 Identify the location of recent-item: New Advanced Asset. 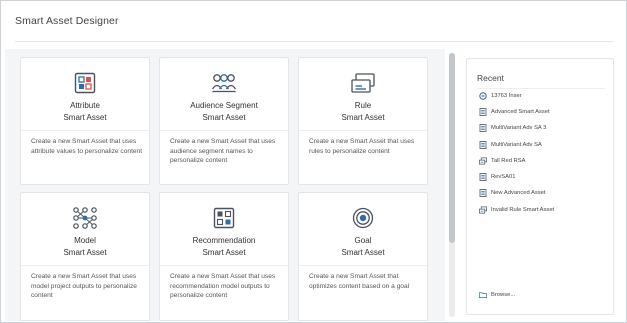
(512, 193).